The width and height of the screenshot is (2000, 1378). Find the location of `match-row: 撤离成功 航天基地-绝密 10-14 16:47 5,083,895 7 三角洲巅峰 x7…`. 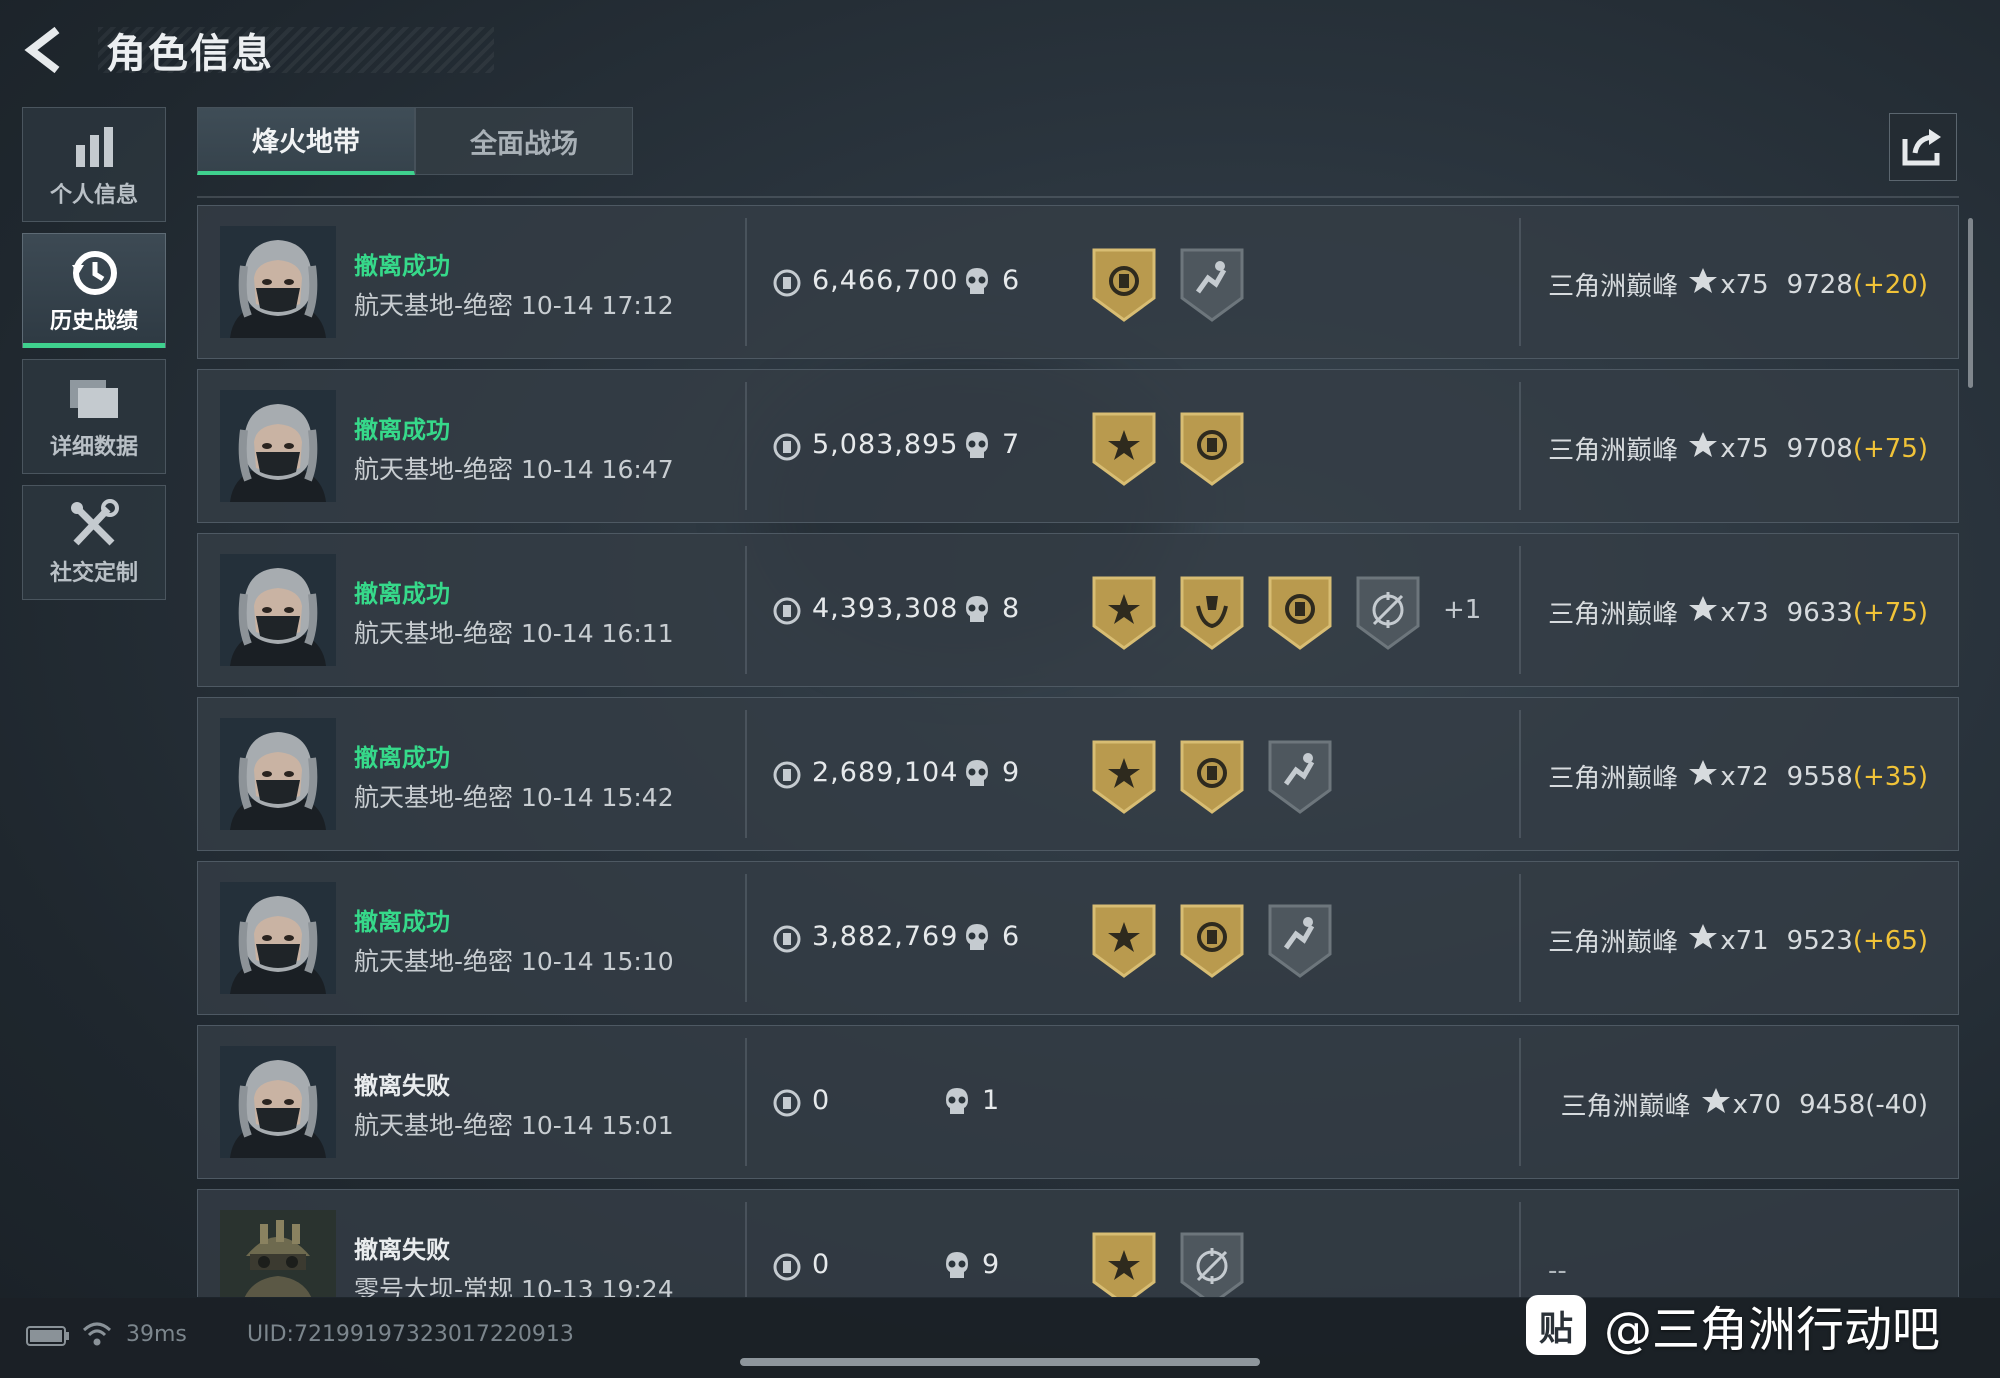

match-row: 撤离成功 航天基地-绝密 10-14 16:47 5,083,895 7 三角洲巅峰 x7… is located at coordinates (1078, 446).